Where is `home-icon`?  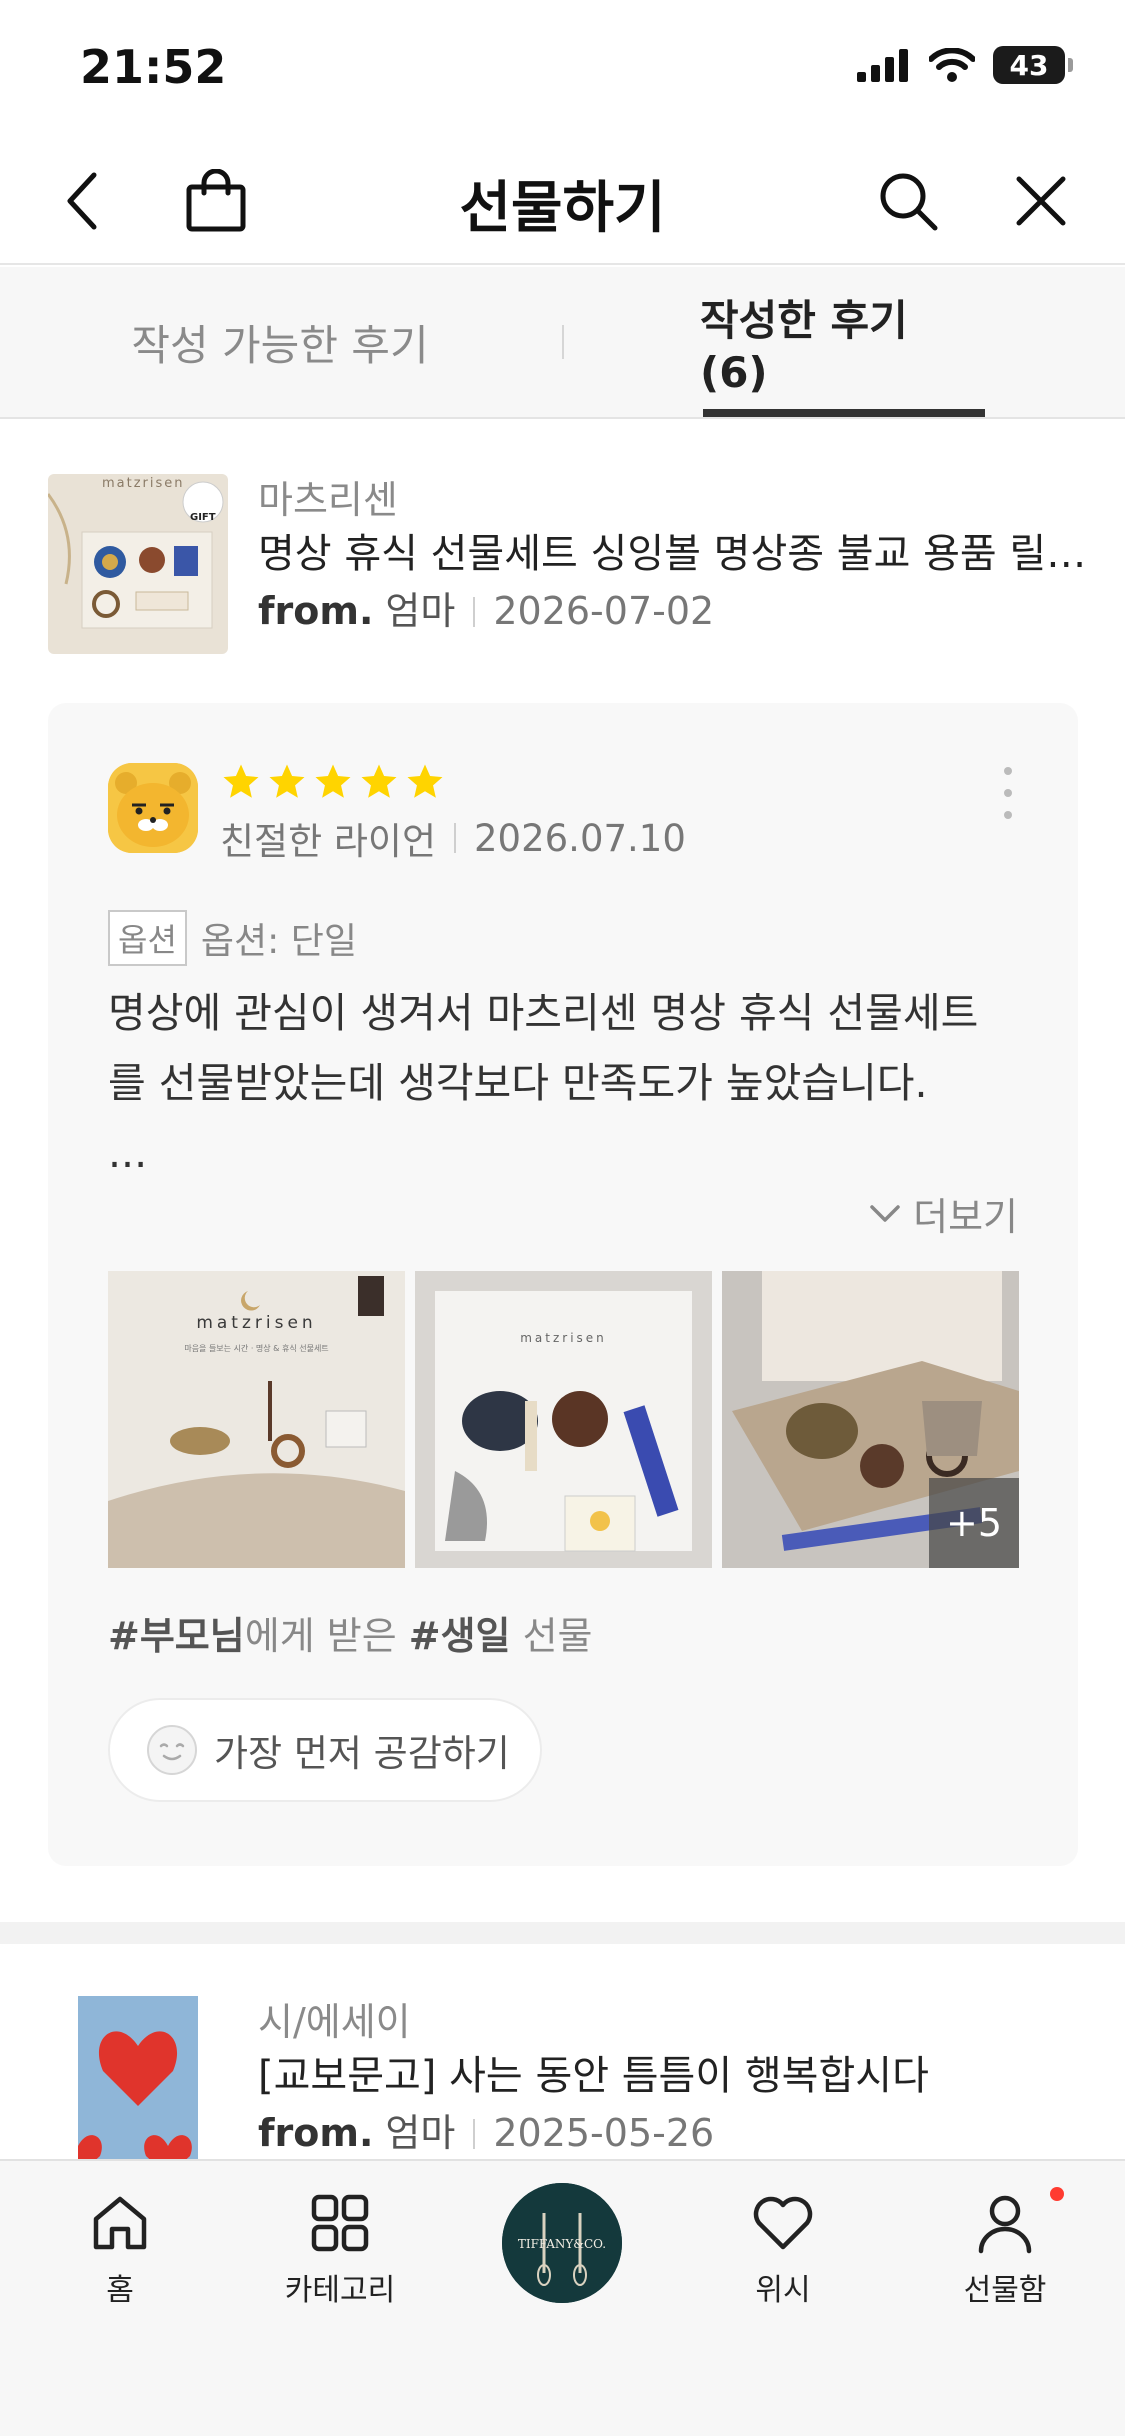 home-icon is located at coordinates (120, 2223).